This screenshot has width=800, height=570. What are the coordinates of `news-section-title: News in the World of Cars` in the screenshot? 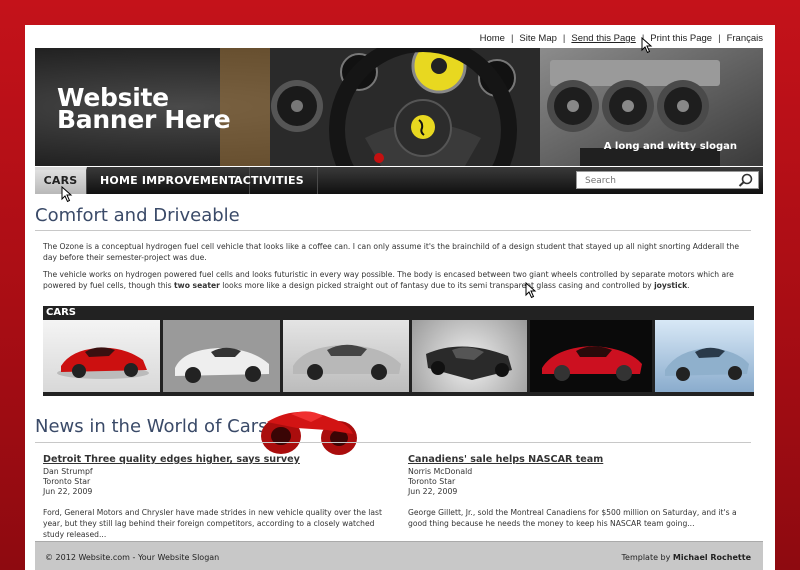 It's located at (151, 426).